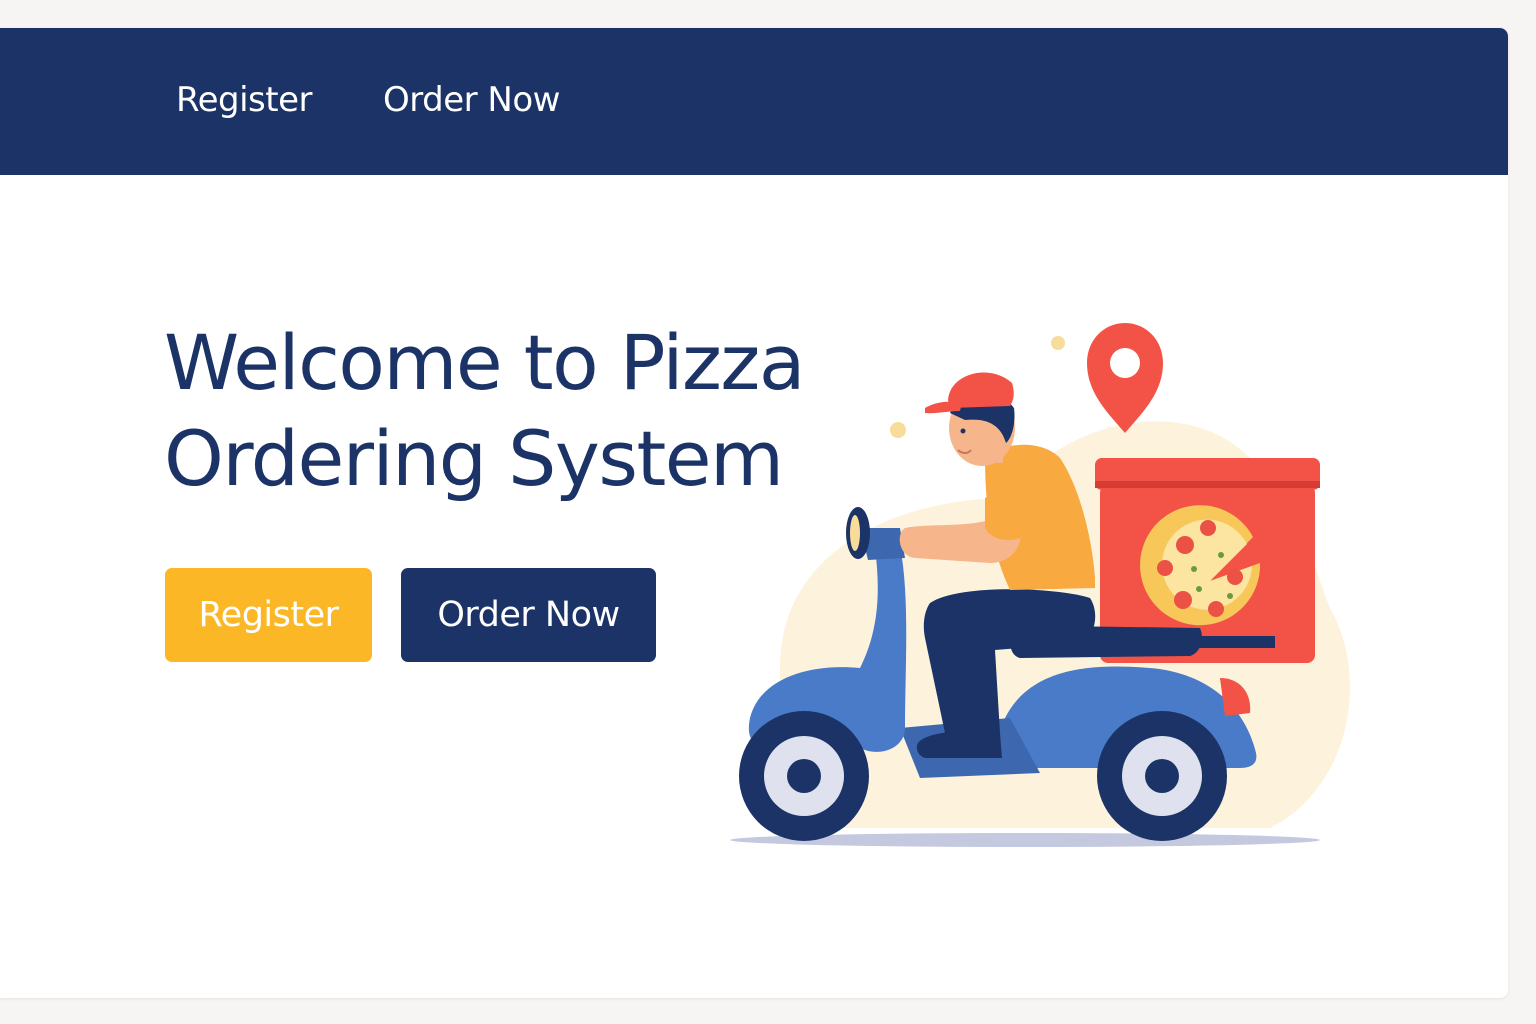  What do you see at coordinates (471, 100) in the screenshot?
I see `nav-link-order-now: Order Now` at bounding box center [471, 100].